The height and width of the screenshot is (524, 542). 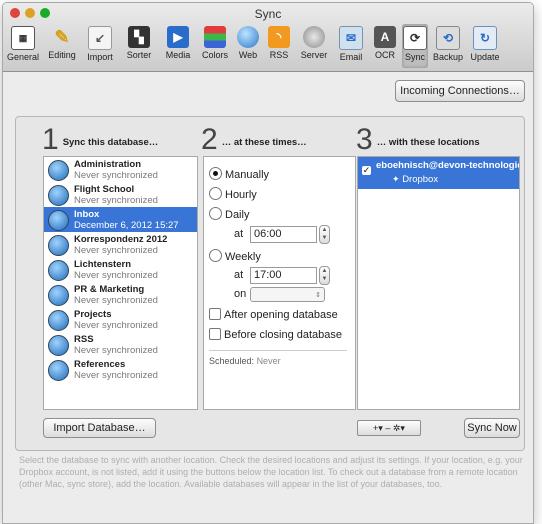 I want to click on toolbar-backup: ⟲ Backup, so click(x=448, y=43).